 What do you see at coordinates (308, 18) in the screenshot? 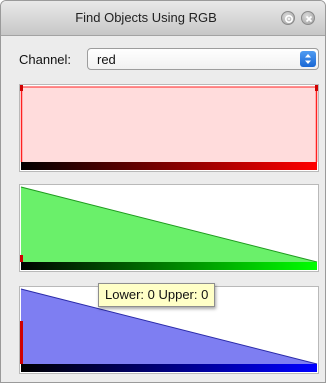
I see `close-icon` at bounding box center [308, 18].